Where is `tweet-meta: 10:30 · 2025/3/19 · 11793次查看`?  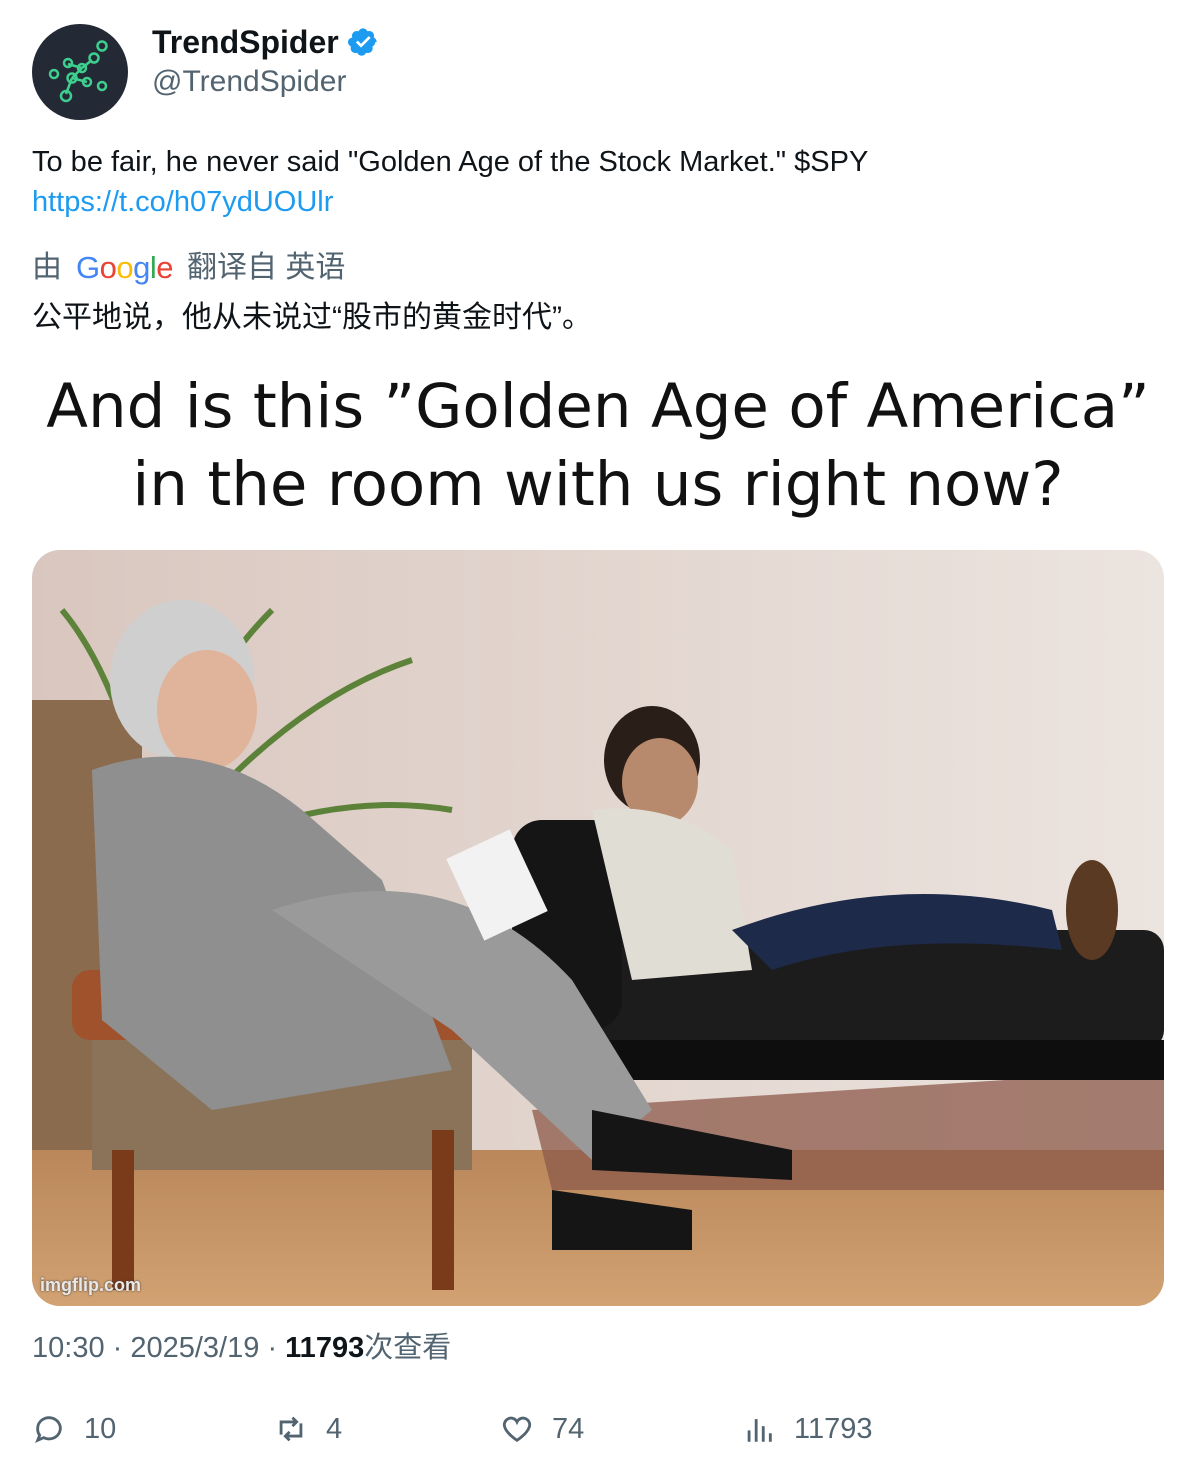 tweet-meta: 10:30 · 2025/3/19 · 11793次查看 is located at coordinates (242, 1348).